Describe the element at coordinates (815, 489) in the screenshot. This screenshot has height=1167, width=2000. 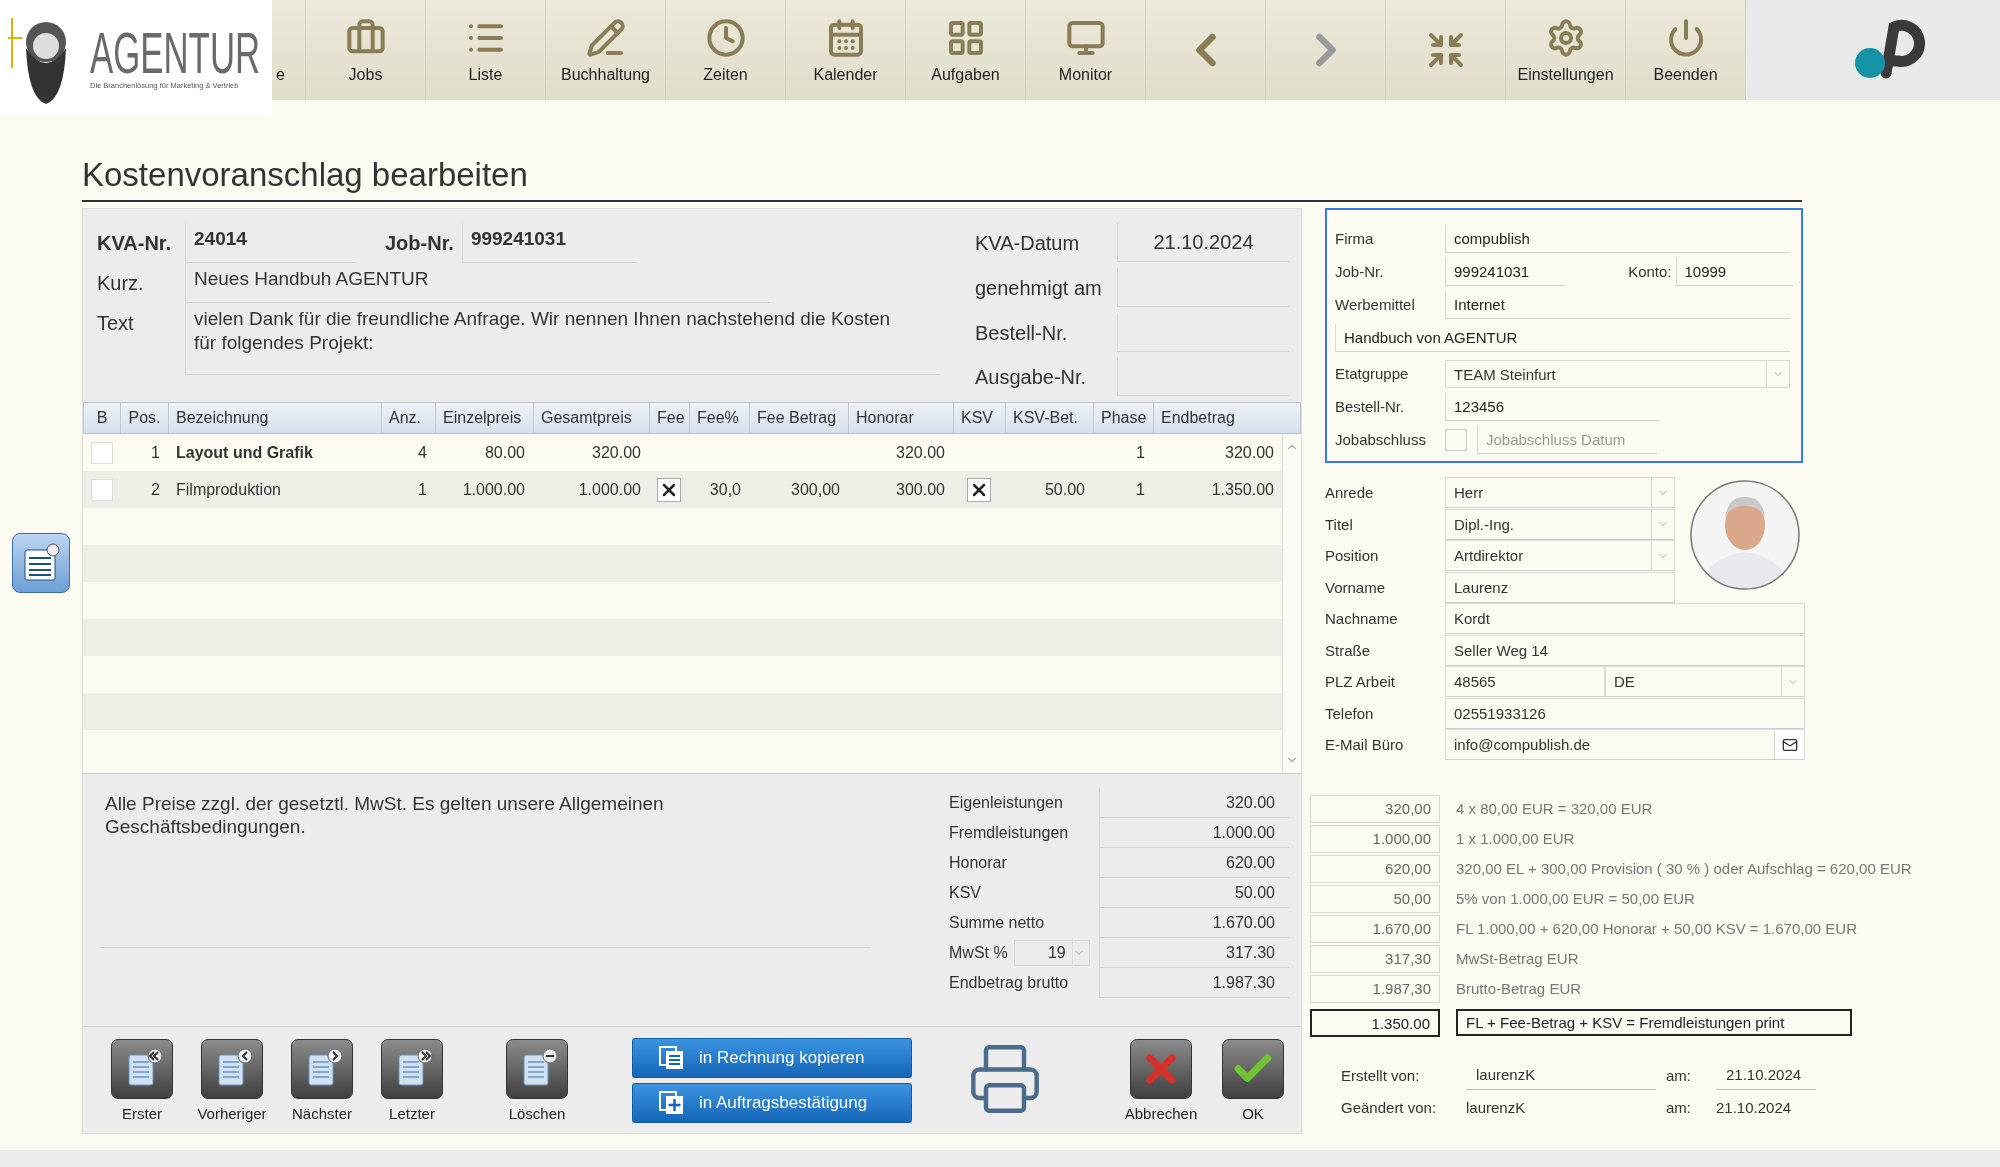
I see `table-cell-text: 300,00` at that location.